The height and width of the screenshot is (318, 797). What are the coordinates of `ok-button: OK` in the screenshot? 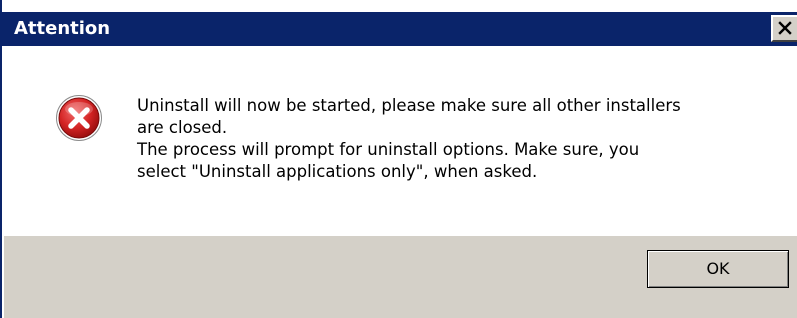 It's located at (718, 269).